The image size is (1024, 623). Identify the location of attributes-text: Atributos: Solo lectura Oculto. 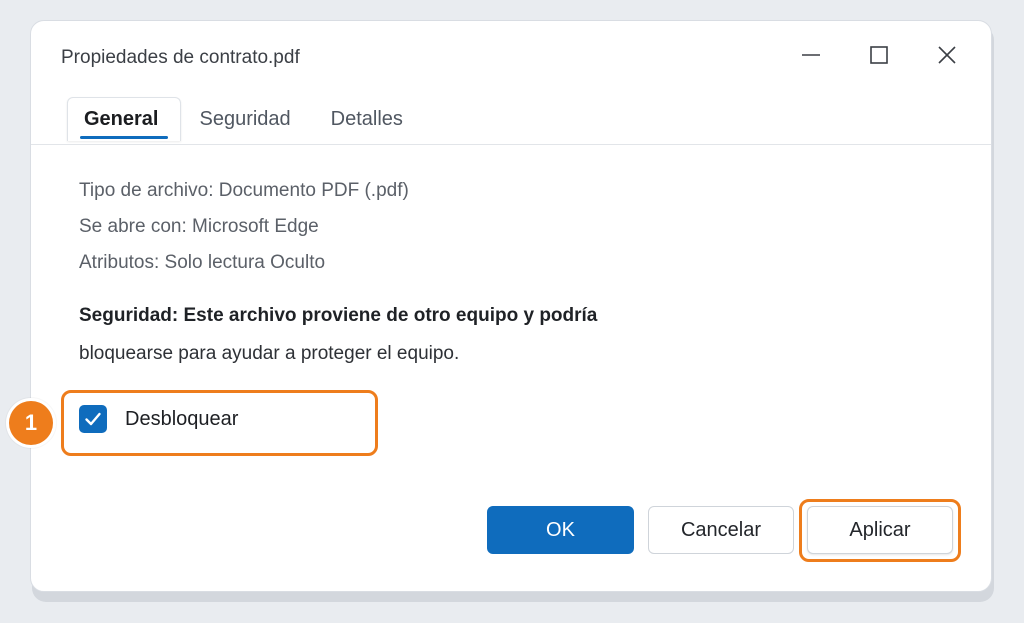
(202, 262).